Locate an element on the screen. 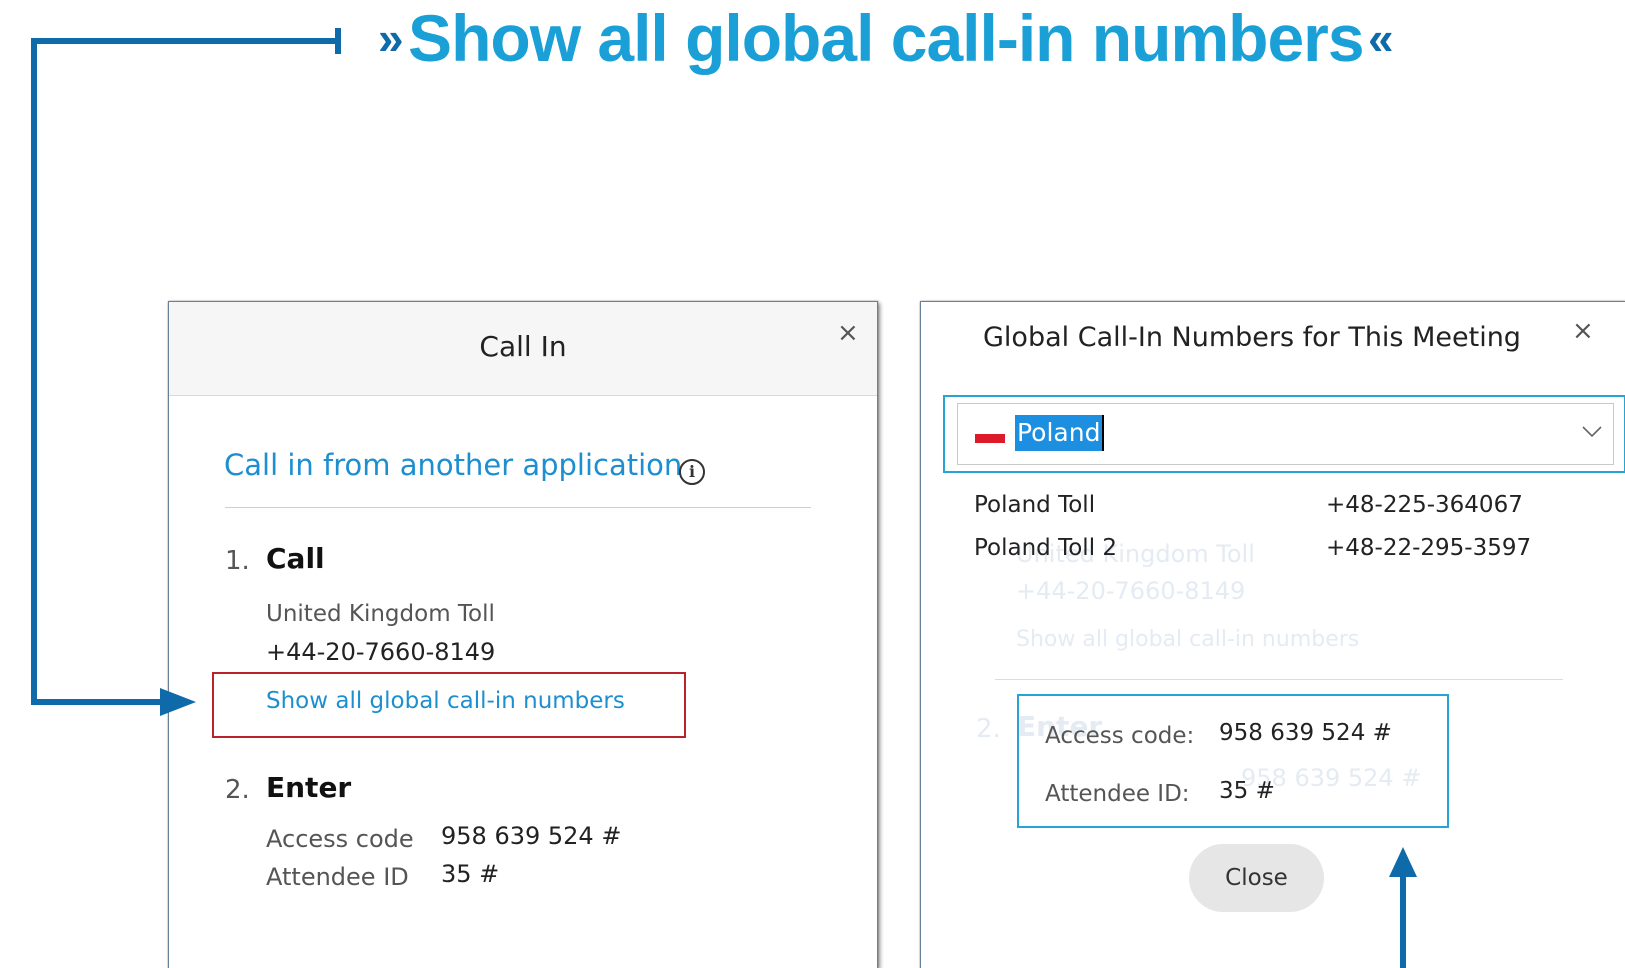  connector-line is located at coordinates (184, 371).